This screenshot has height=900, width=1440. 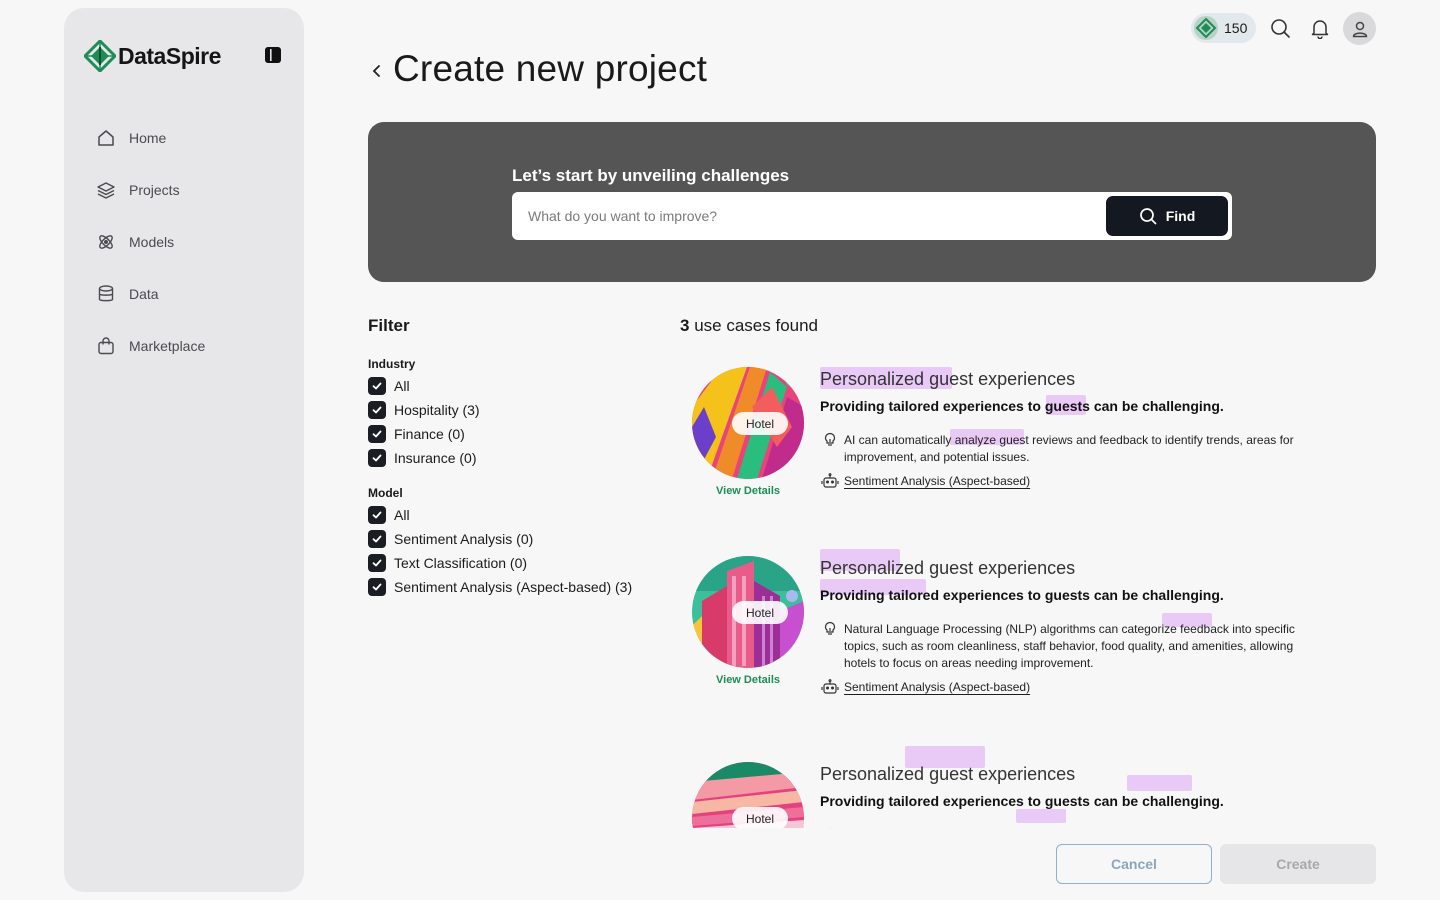 I want to click on filter-option: Sentiment Analysis (0), so click(x=500, y=539).